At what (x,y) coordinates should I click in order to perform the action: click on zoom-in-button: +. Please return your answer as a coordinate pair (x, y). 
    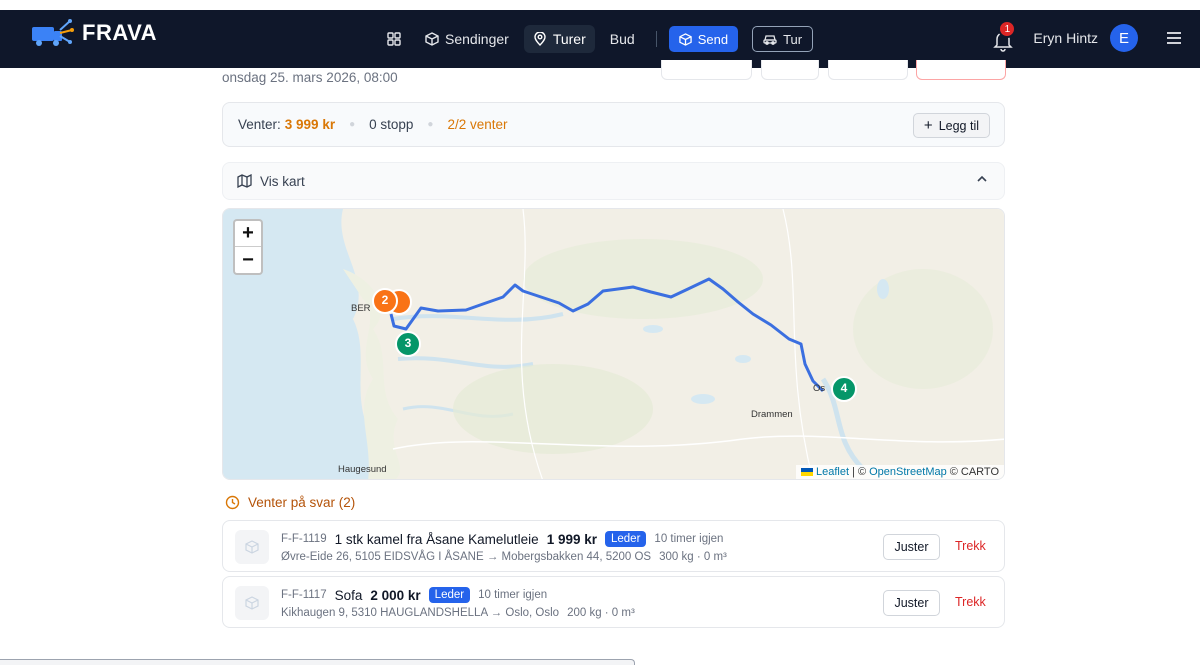
    Looking at the image, I should click on (248, 234).